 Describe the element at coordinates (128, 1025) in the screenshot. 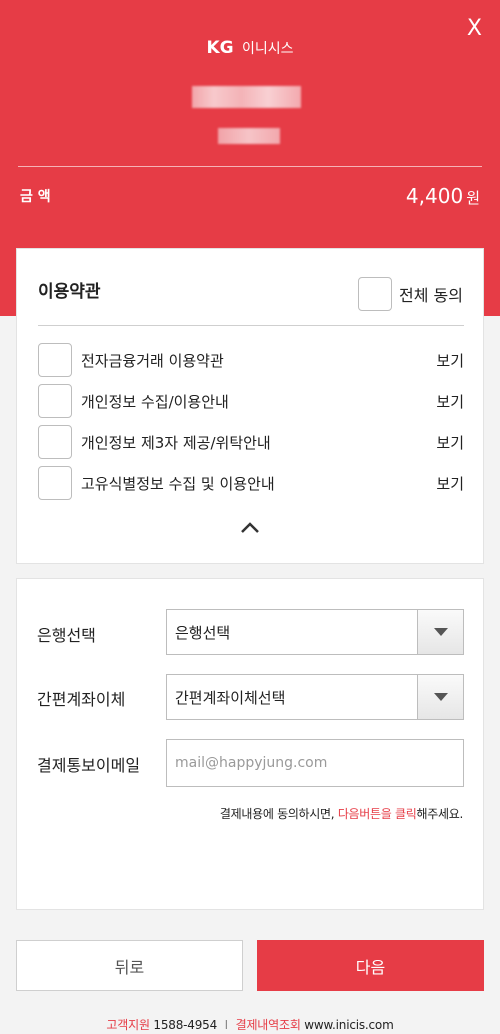

I see `customer-support-link: 고객지원` at that location.